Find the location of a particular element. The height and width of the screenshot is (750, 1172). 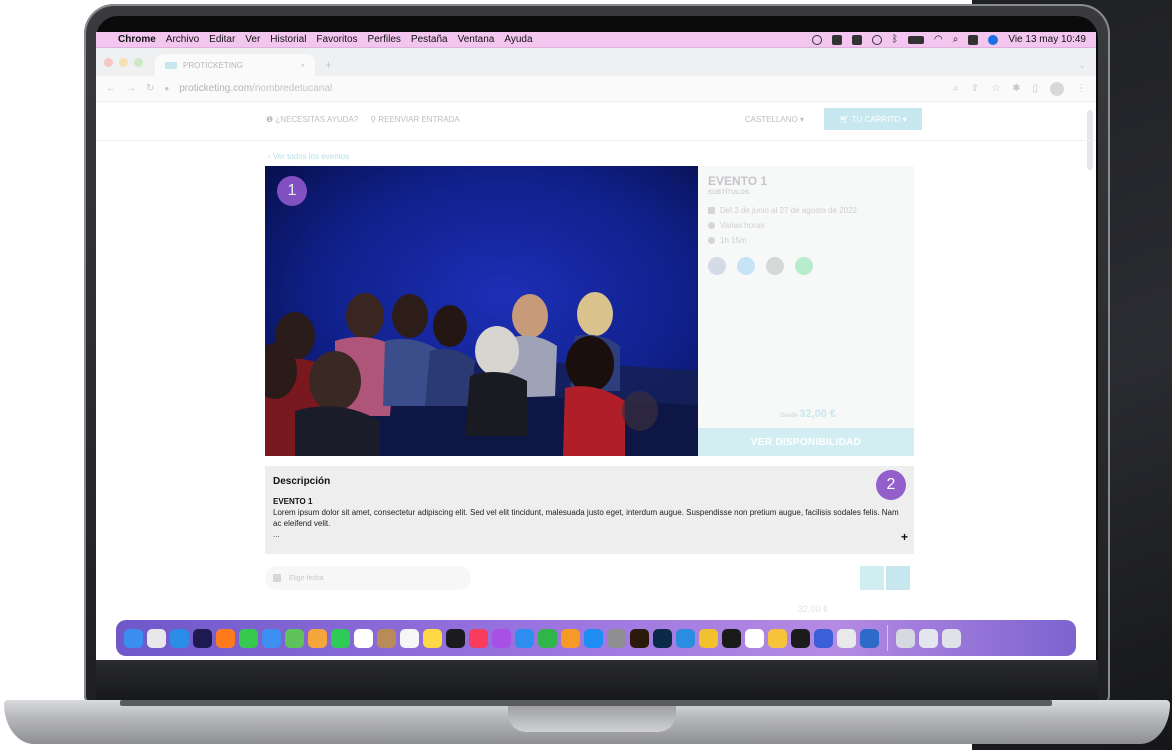

tab-search-chevron-icon: ⌄ is located at coordinates (1082, 65).